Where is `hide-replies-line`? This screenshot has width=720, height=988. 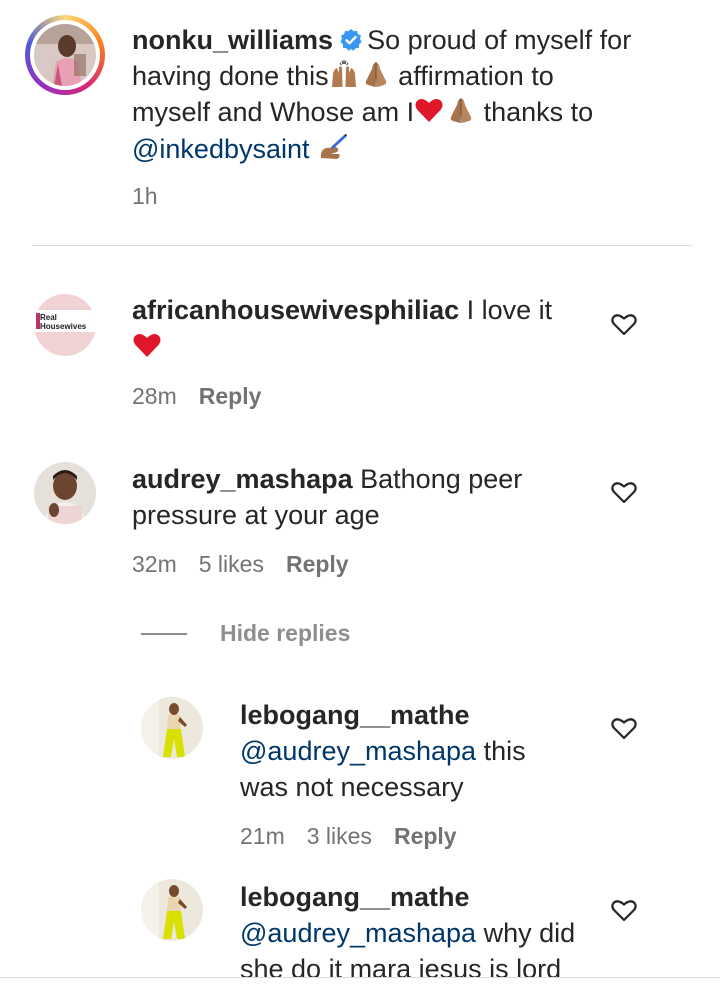
hide-replies-line is located at coordinates (164, 634).